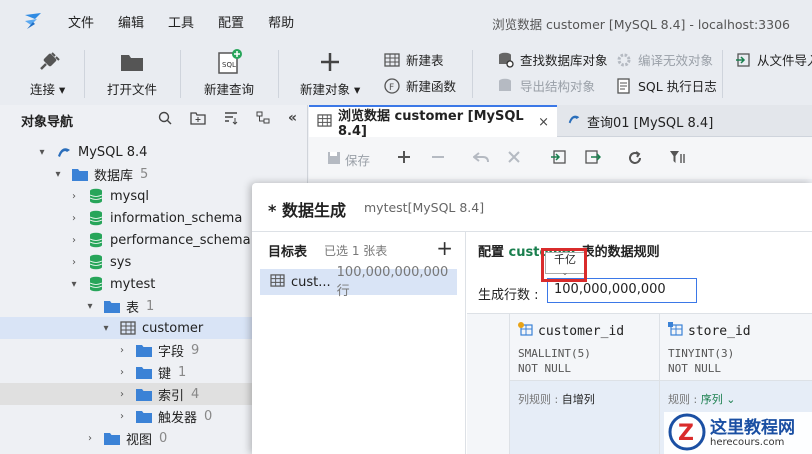 This screenshot has height=454, width=812. I want to click on dialog-subtitle: mytest[MySQL 8.4], so click(424, 207).